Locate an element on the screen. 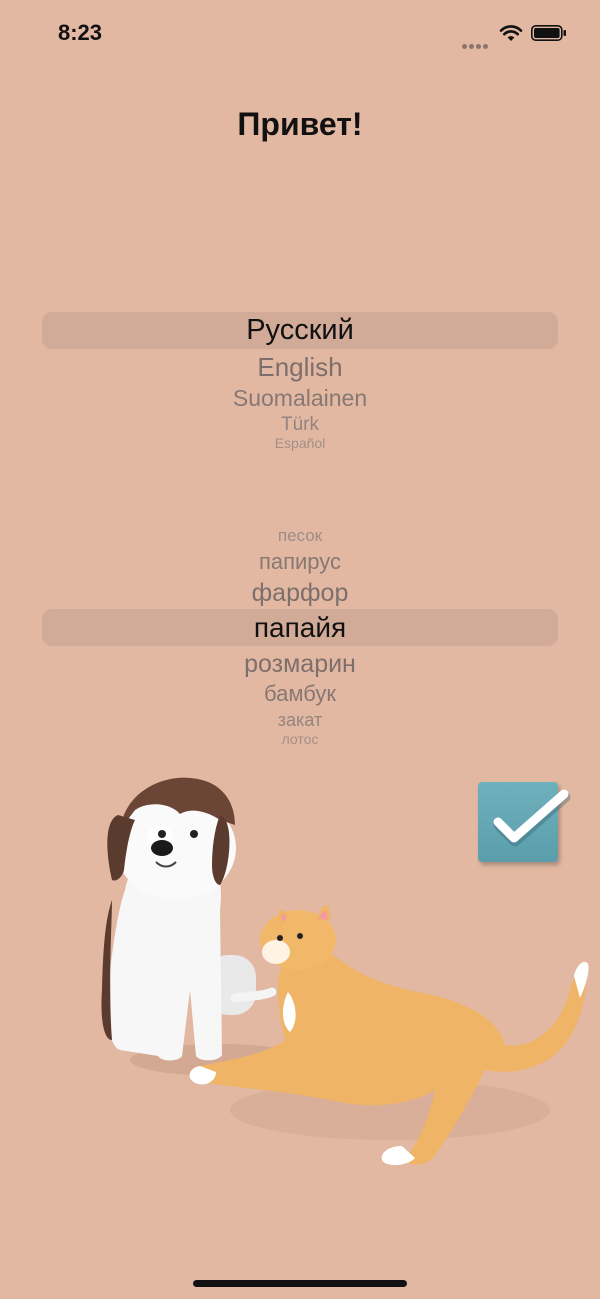 This screenshot has width=600, height=1299. language-option-english: English is located at coordinates (300, 367).